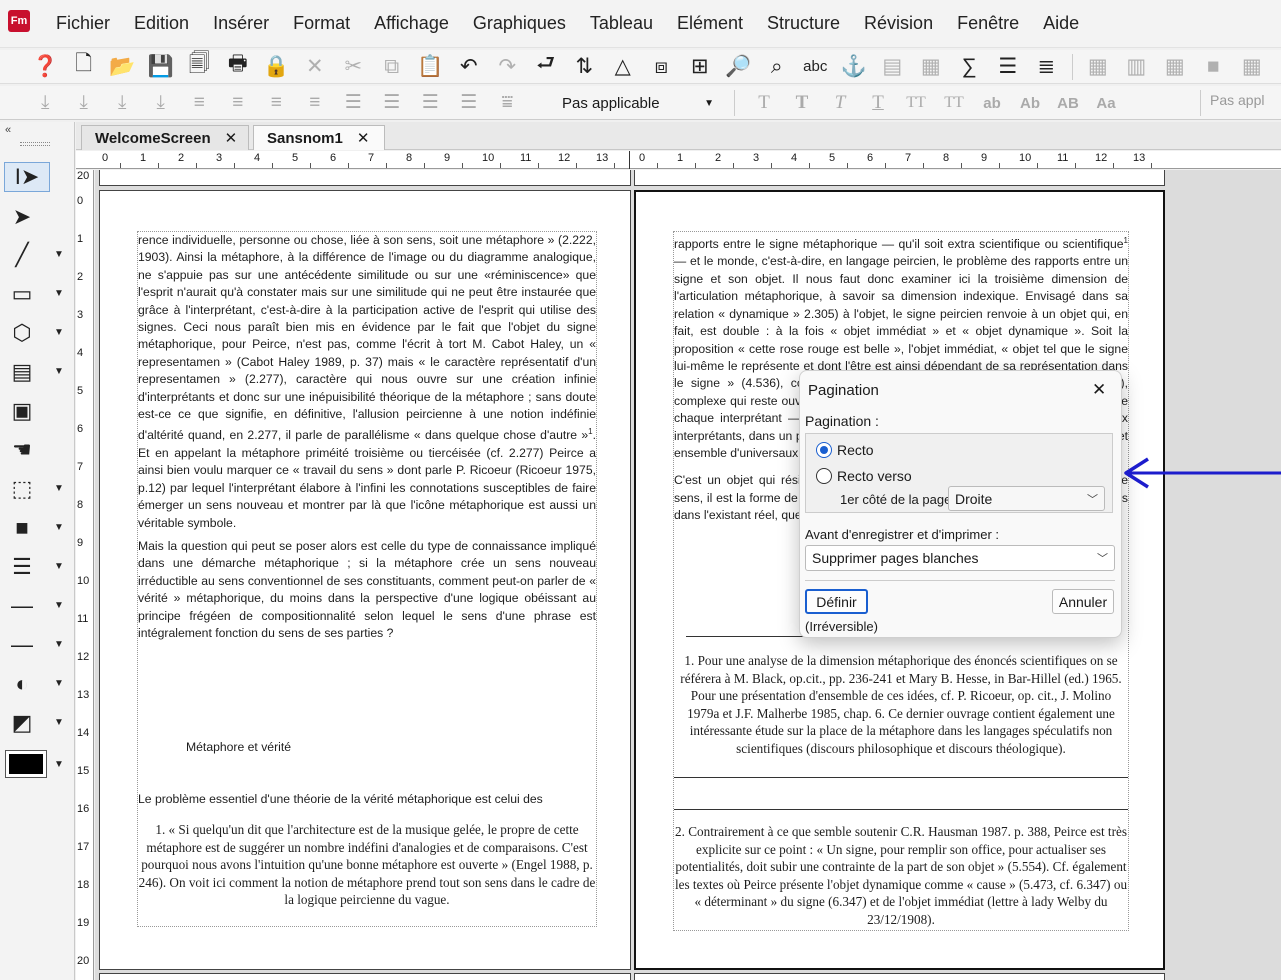 This screenshot has height=980, width=1281. I want to click on menu-graphiques: Graphiques, so click(519, 23).